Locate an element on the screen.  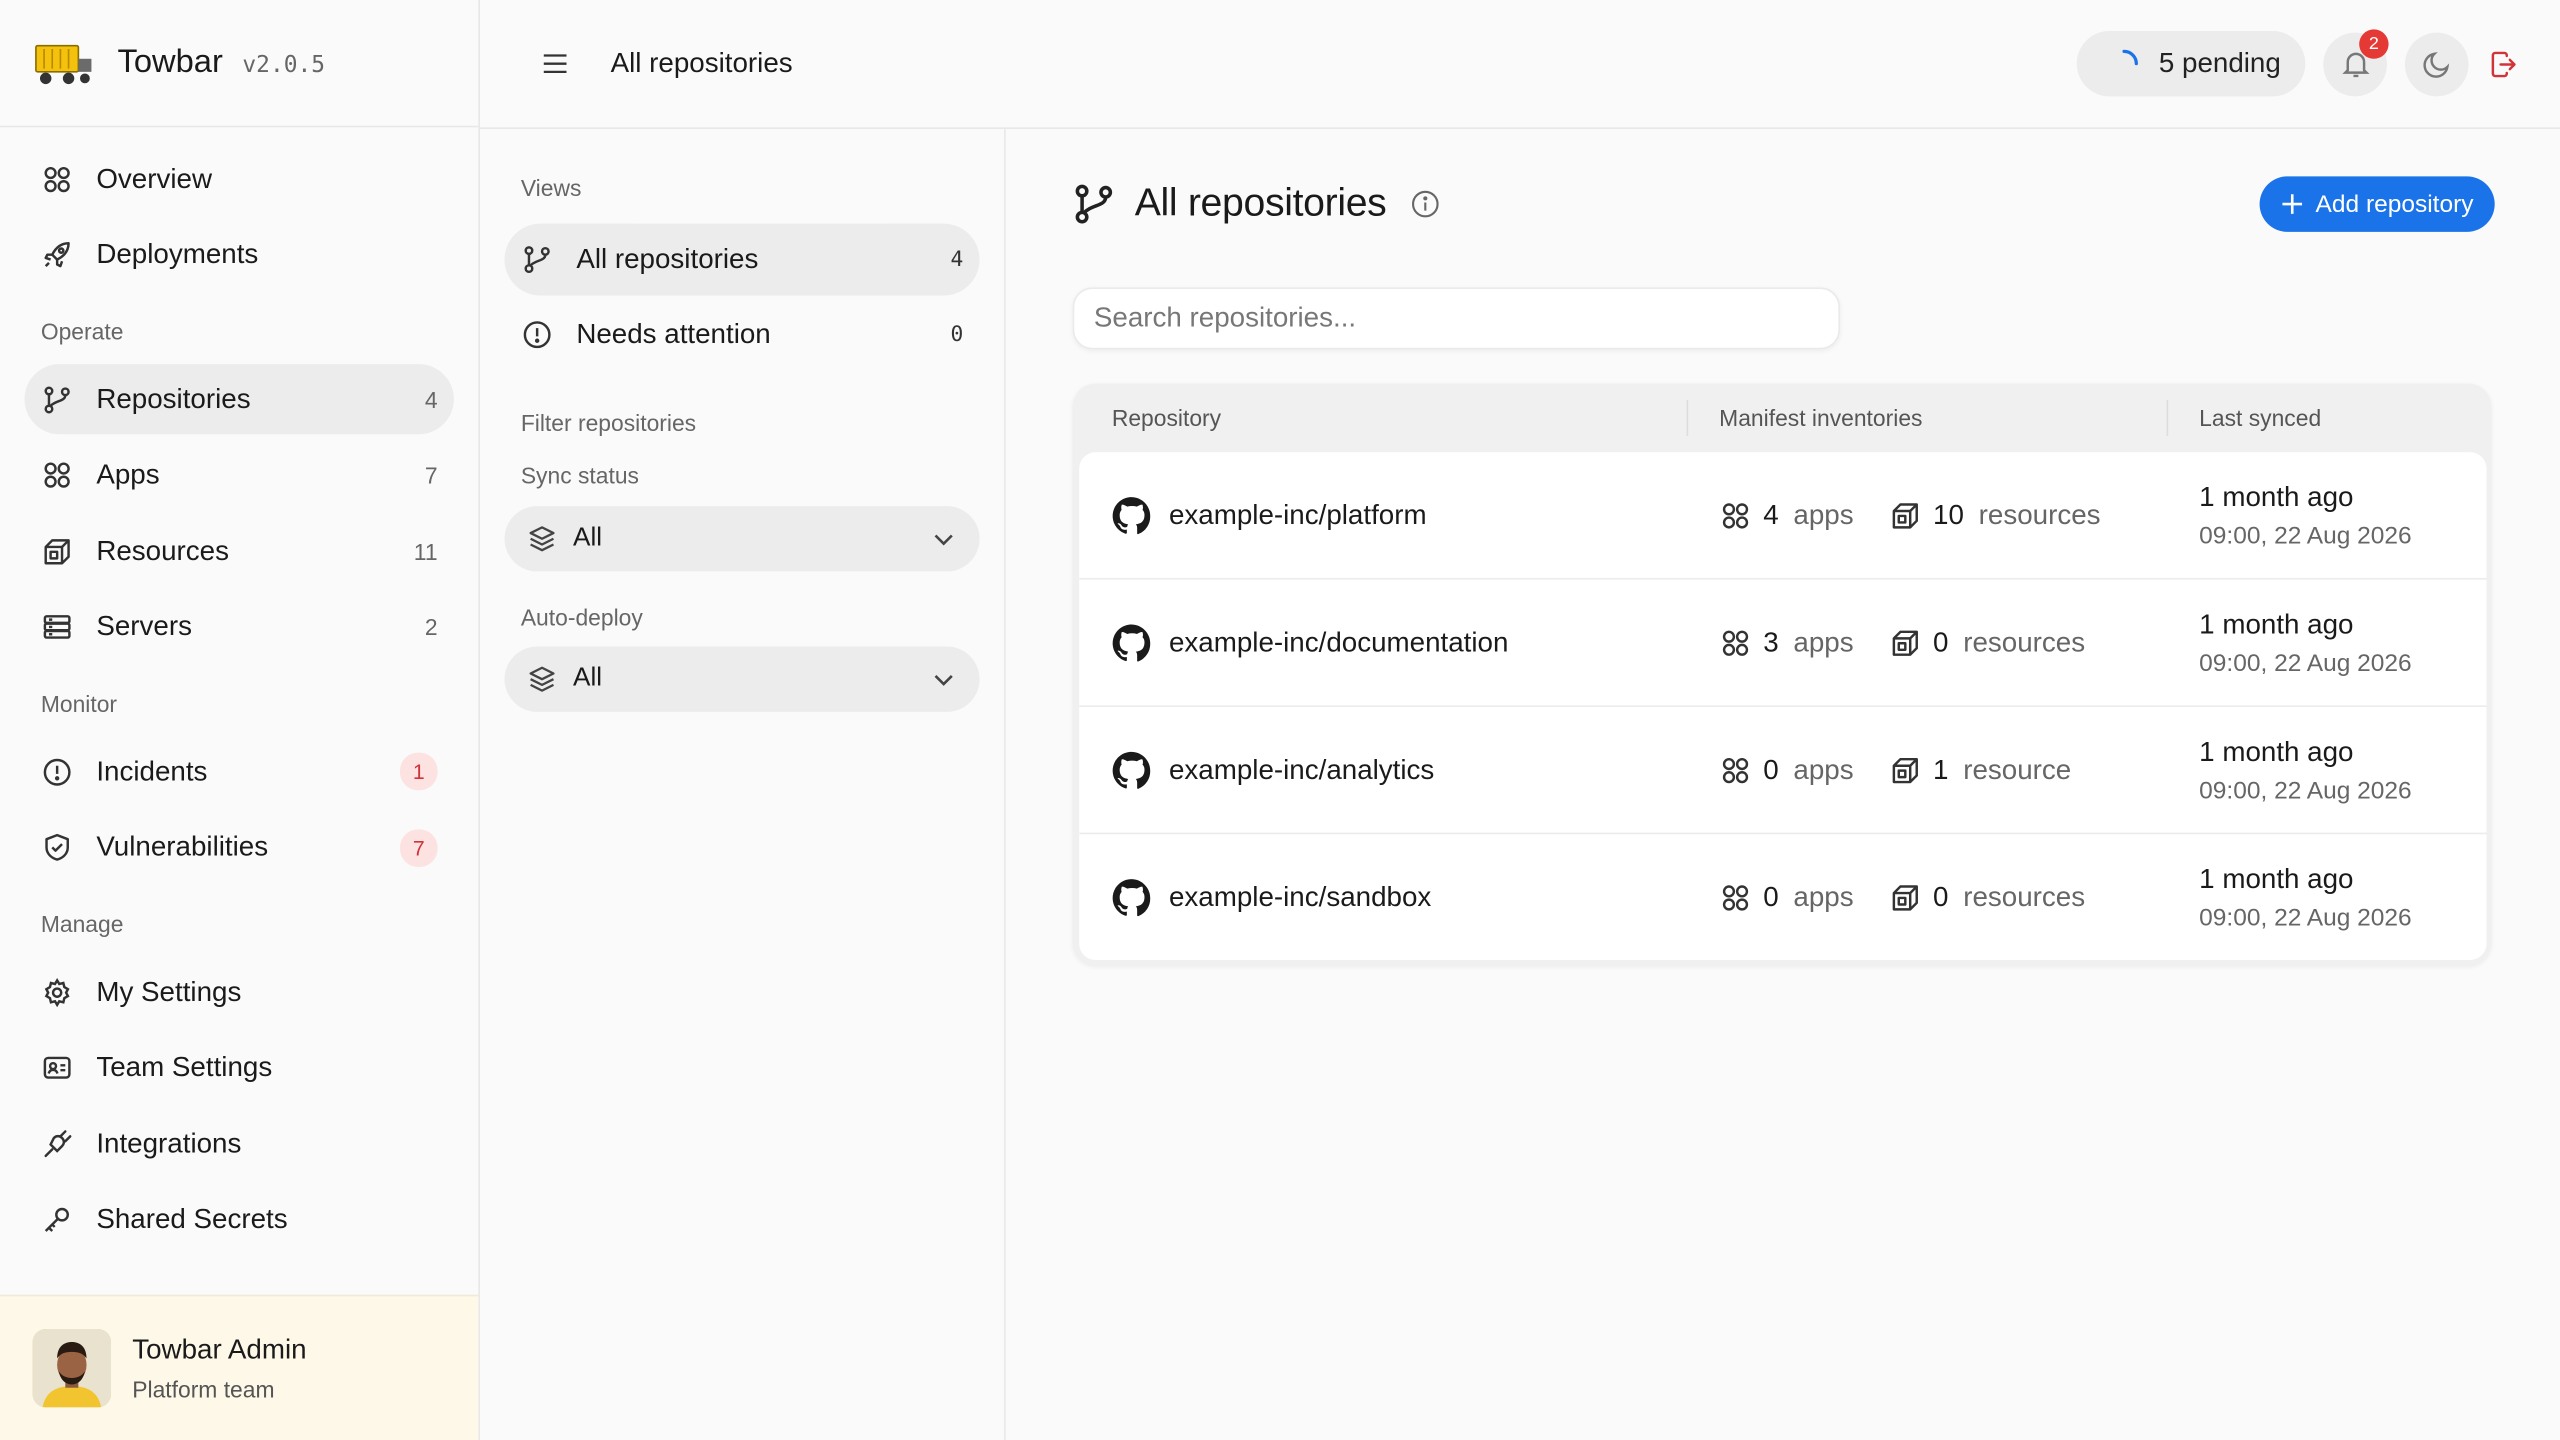
apps-metric: 4 apps is located at coordinates (1806, 515).